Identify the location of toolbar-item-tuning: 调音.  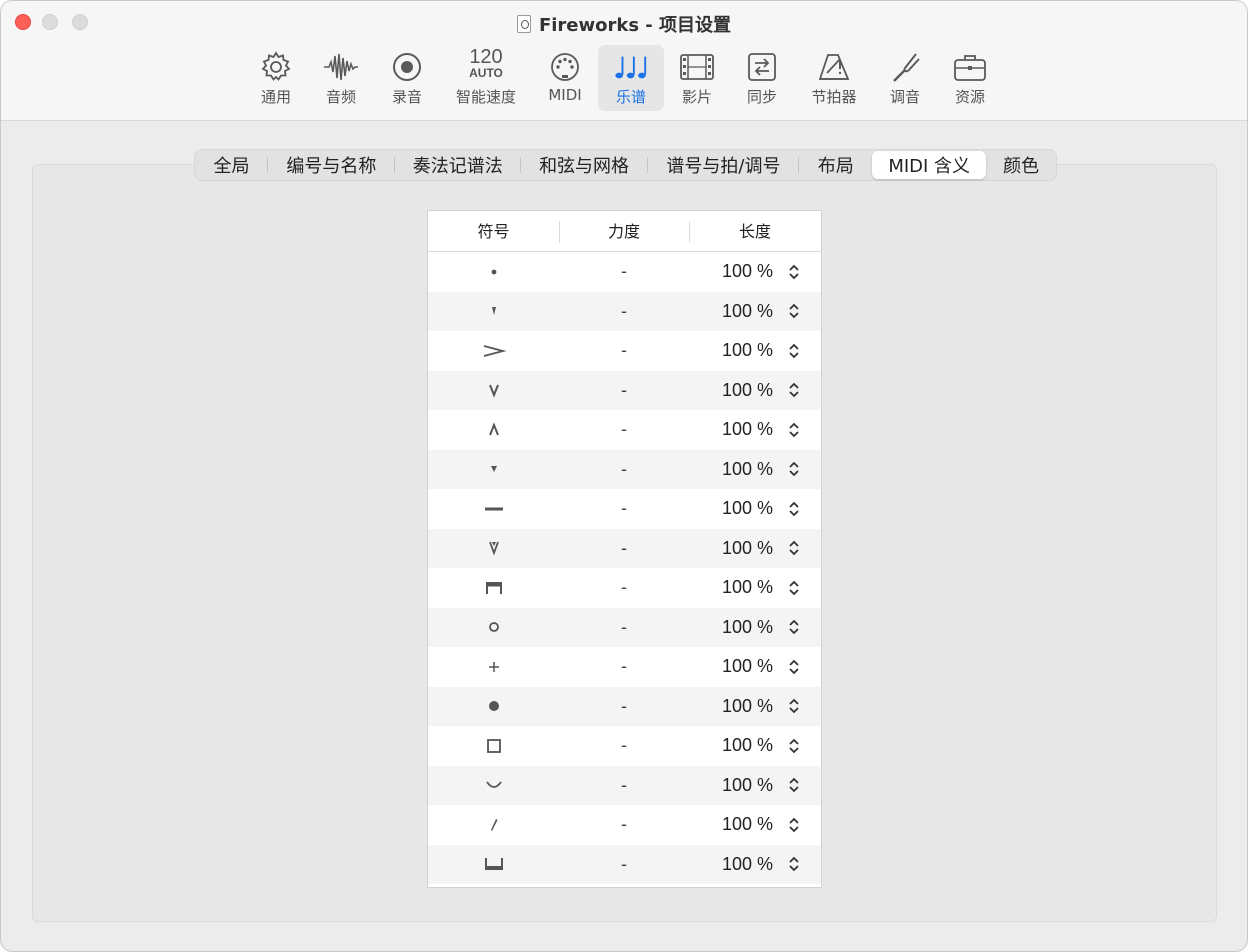
(905, 78).